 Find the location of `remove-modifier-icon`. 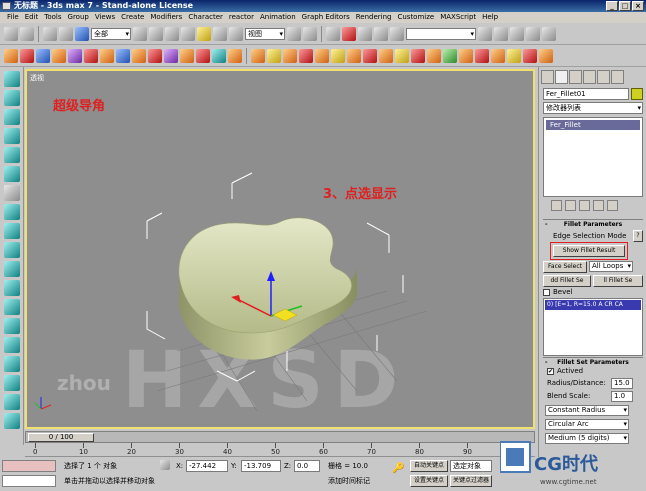

remove-modifier-icon is located at coordinates (598, 205).